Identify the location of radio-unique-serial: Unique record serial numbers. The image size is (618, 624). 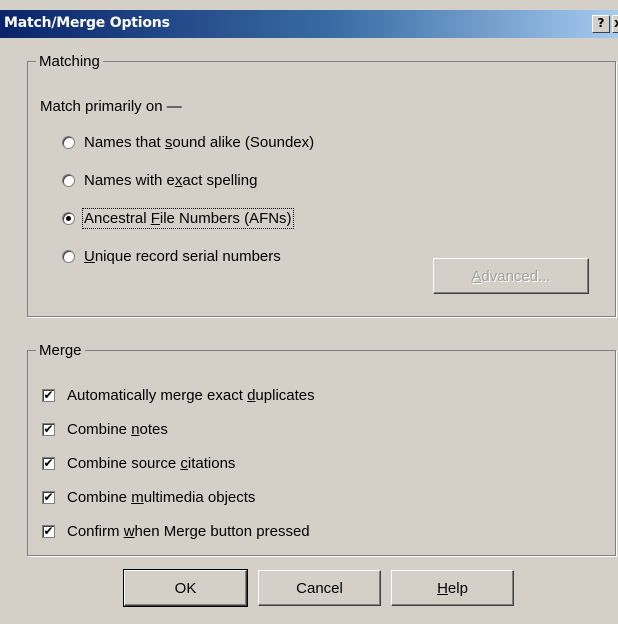
(171, 256).